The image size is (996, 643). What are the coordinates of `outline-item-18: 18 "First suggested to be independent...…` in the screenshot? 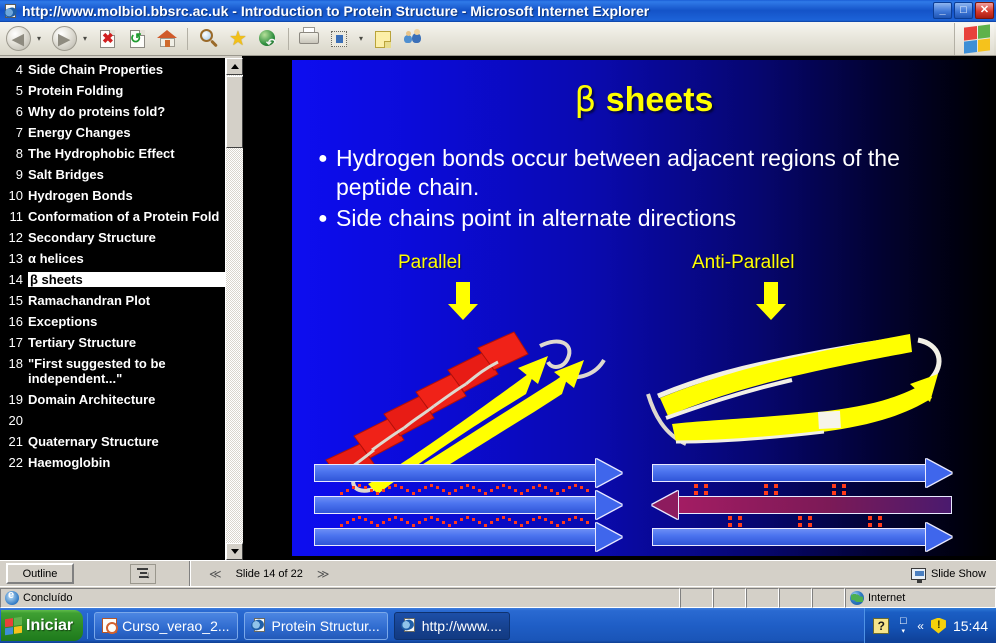 It's located at (114, 371).